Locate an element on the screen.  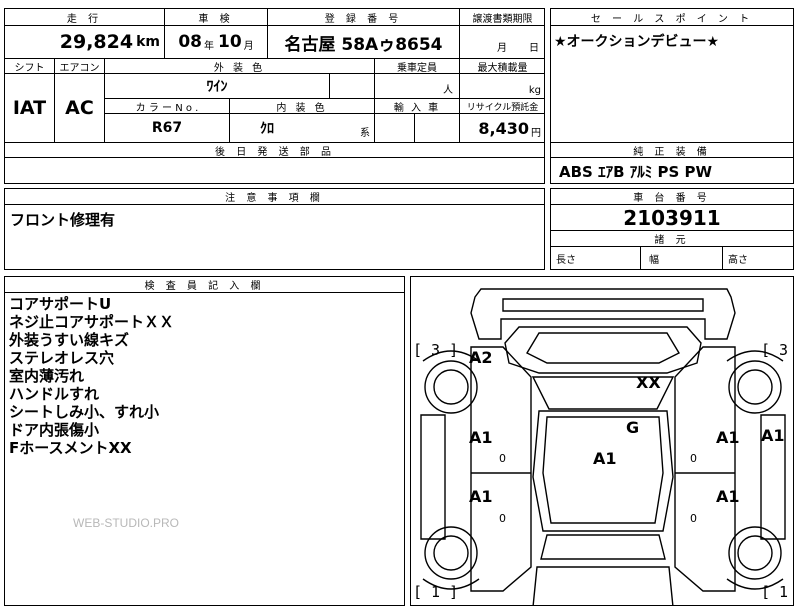
height-cell: 高さ is located at coordinates (758, 258).